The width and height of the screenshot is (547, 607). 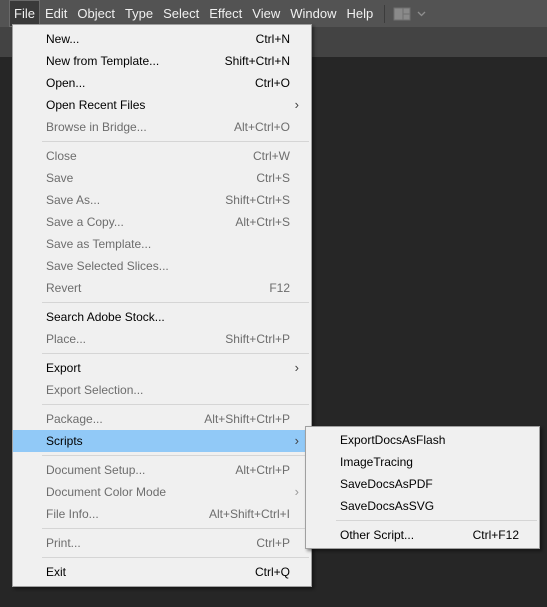 What do you see at coordinates (96, 13) in the screenshot?
I see `menubar-object: Object` at bounding box center [96, 13].